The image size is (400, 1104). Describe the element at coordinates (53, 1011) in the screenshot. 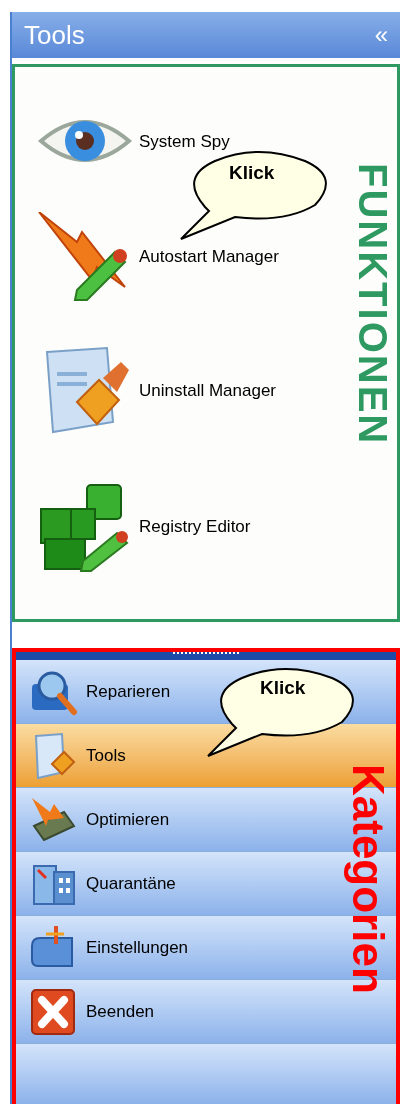

I see `close-icon` at that location.